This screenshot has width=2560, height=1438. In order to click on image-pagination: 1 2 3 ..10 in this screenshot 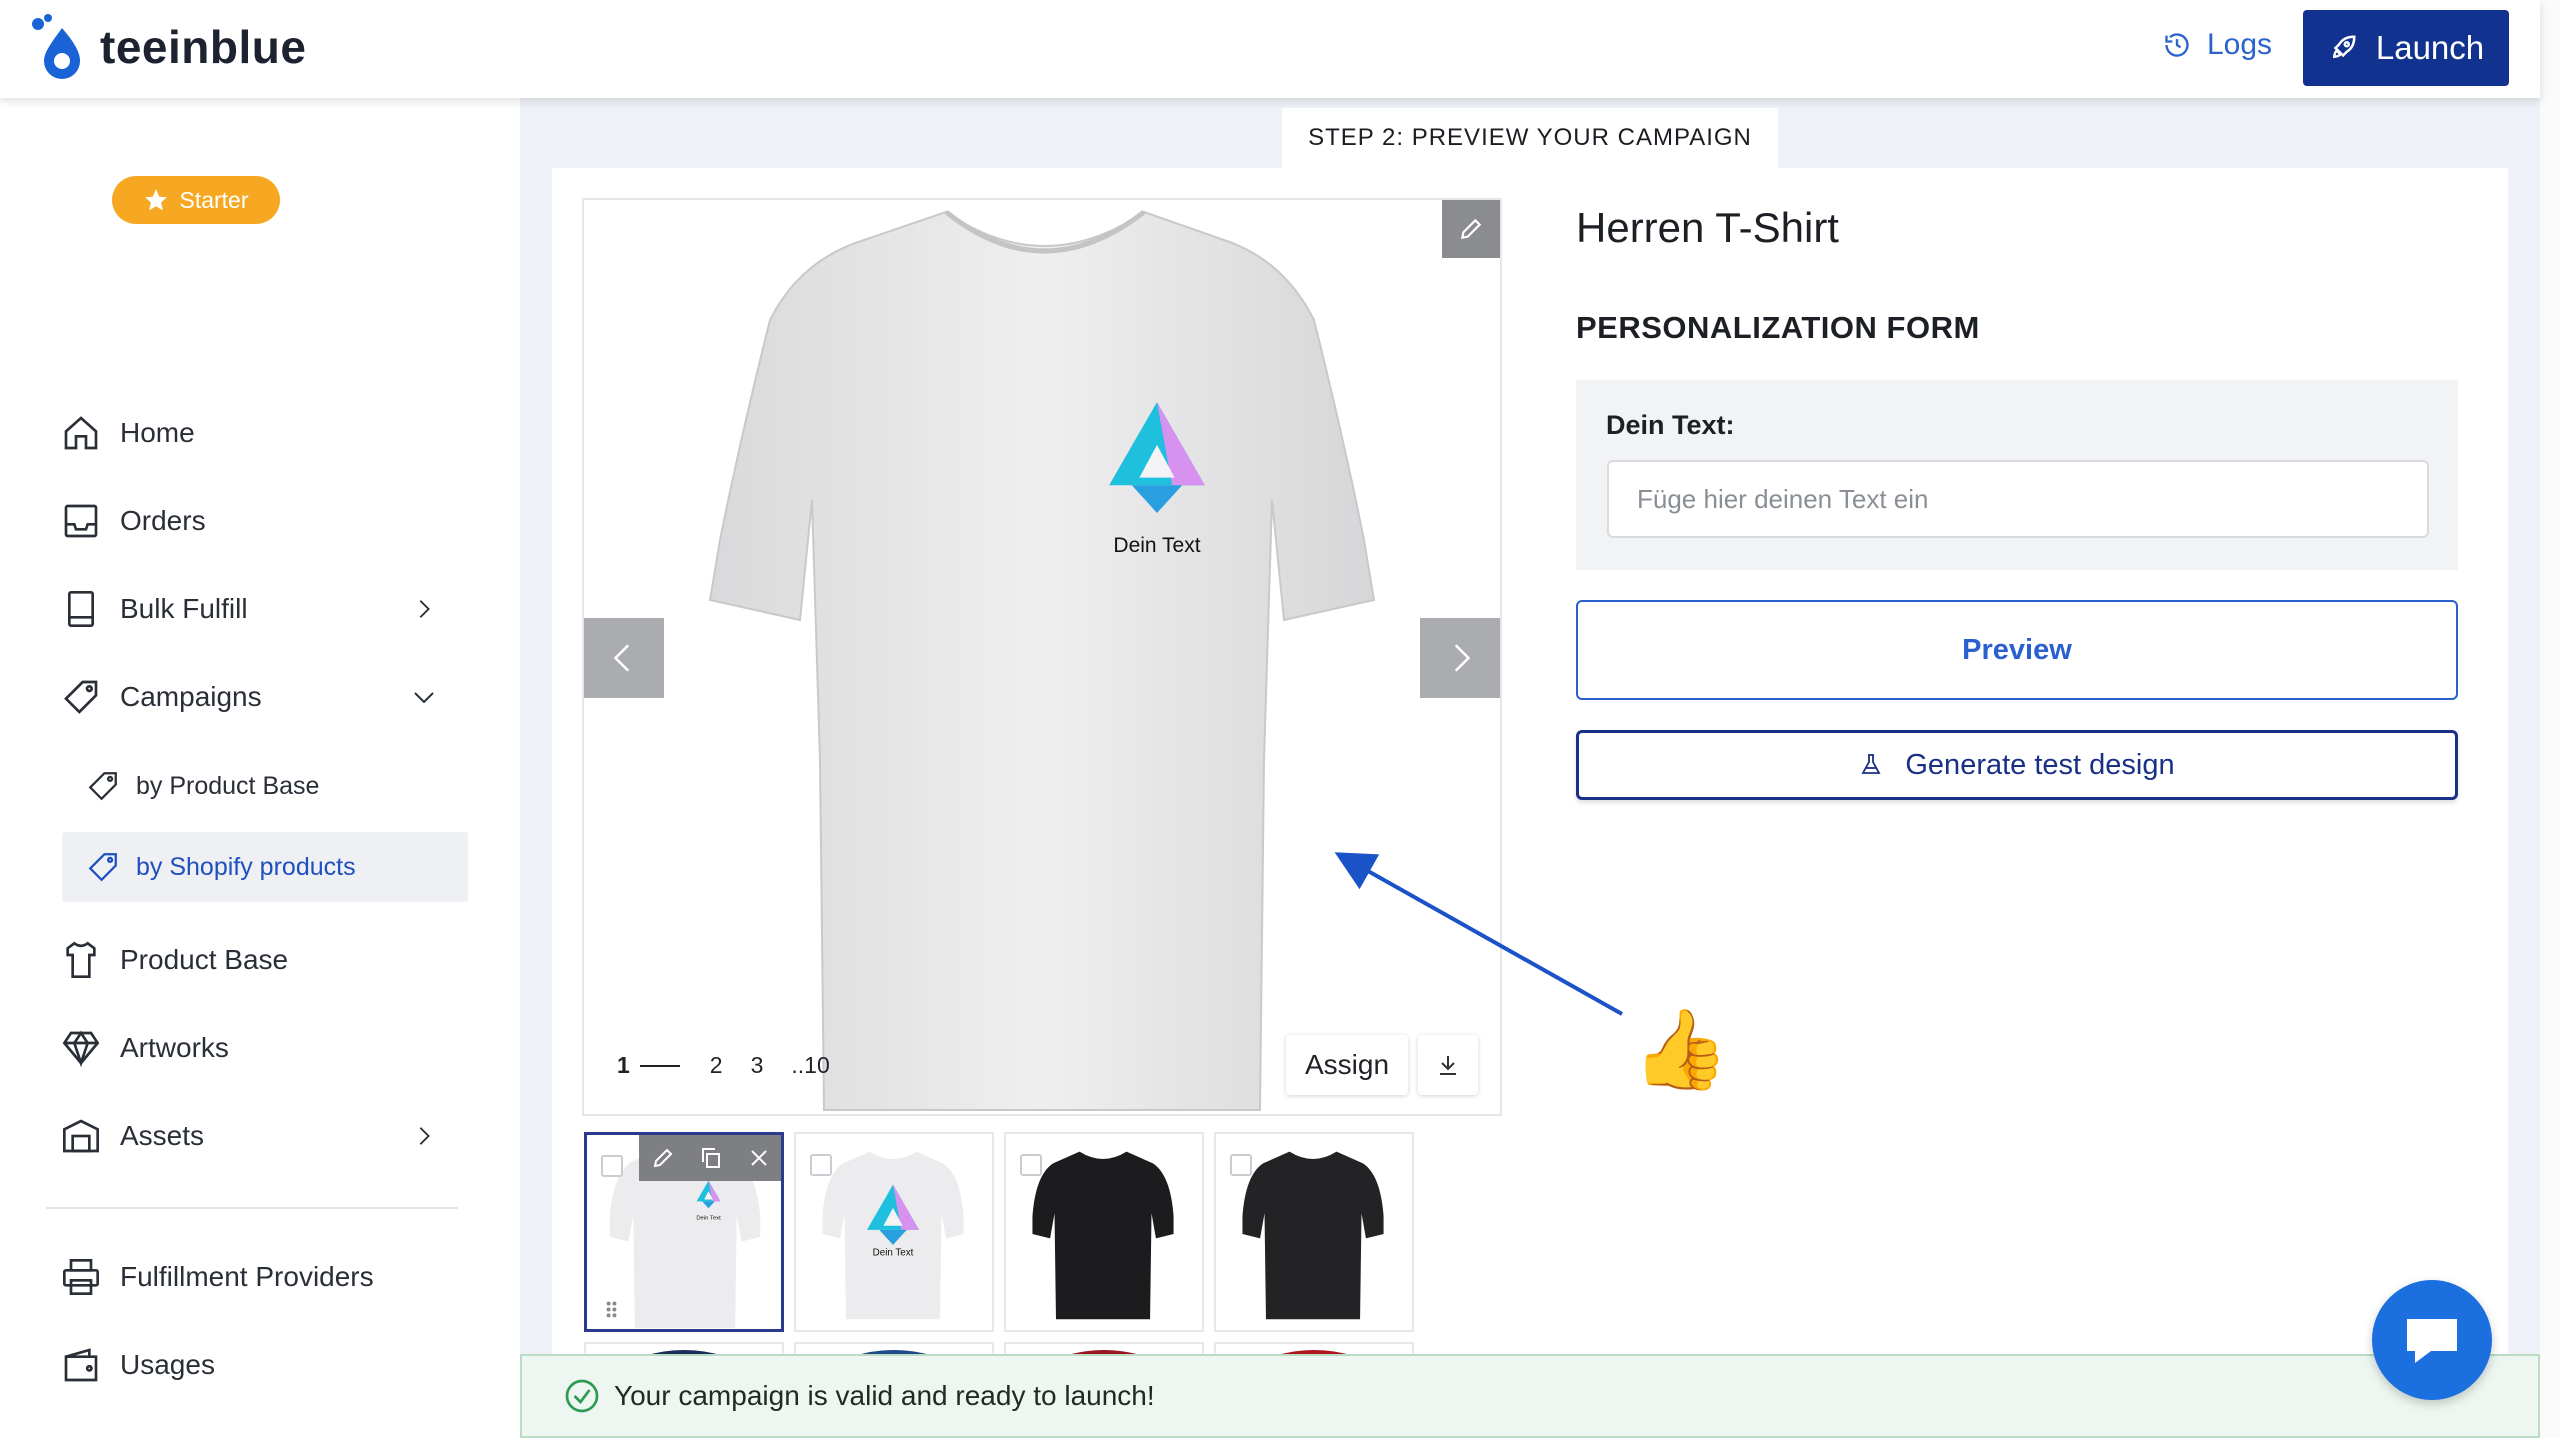, I will do `click(737, 1065)`.